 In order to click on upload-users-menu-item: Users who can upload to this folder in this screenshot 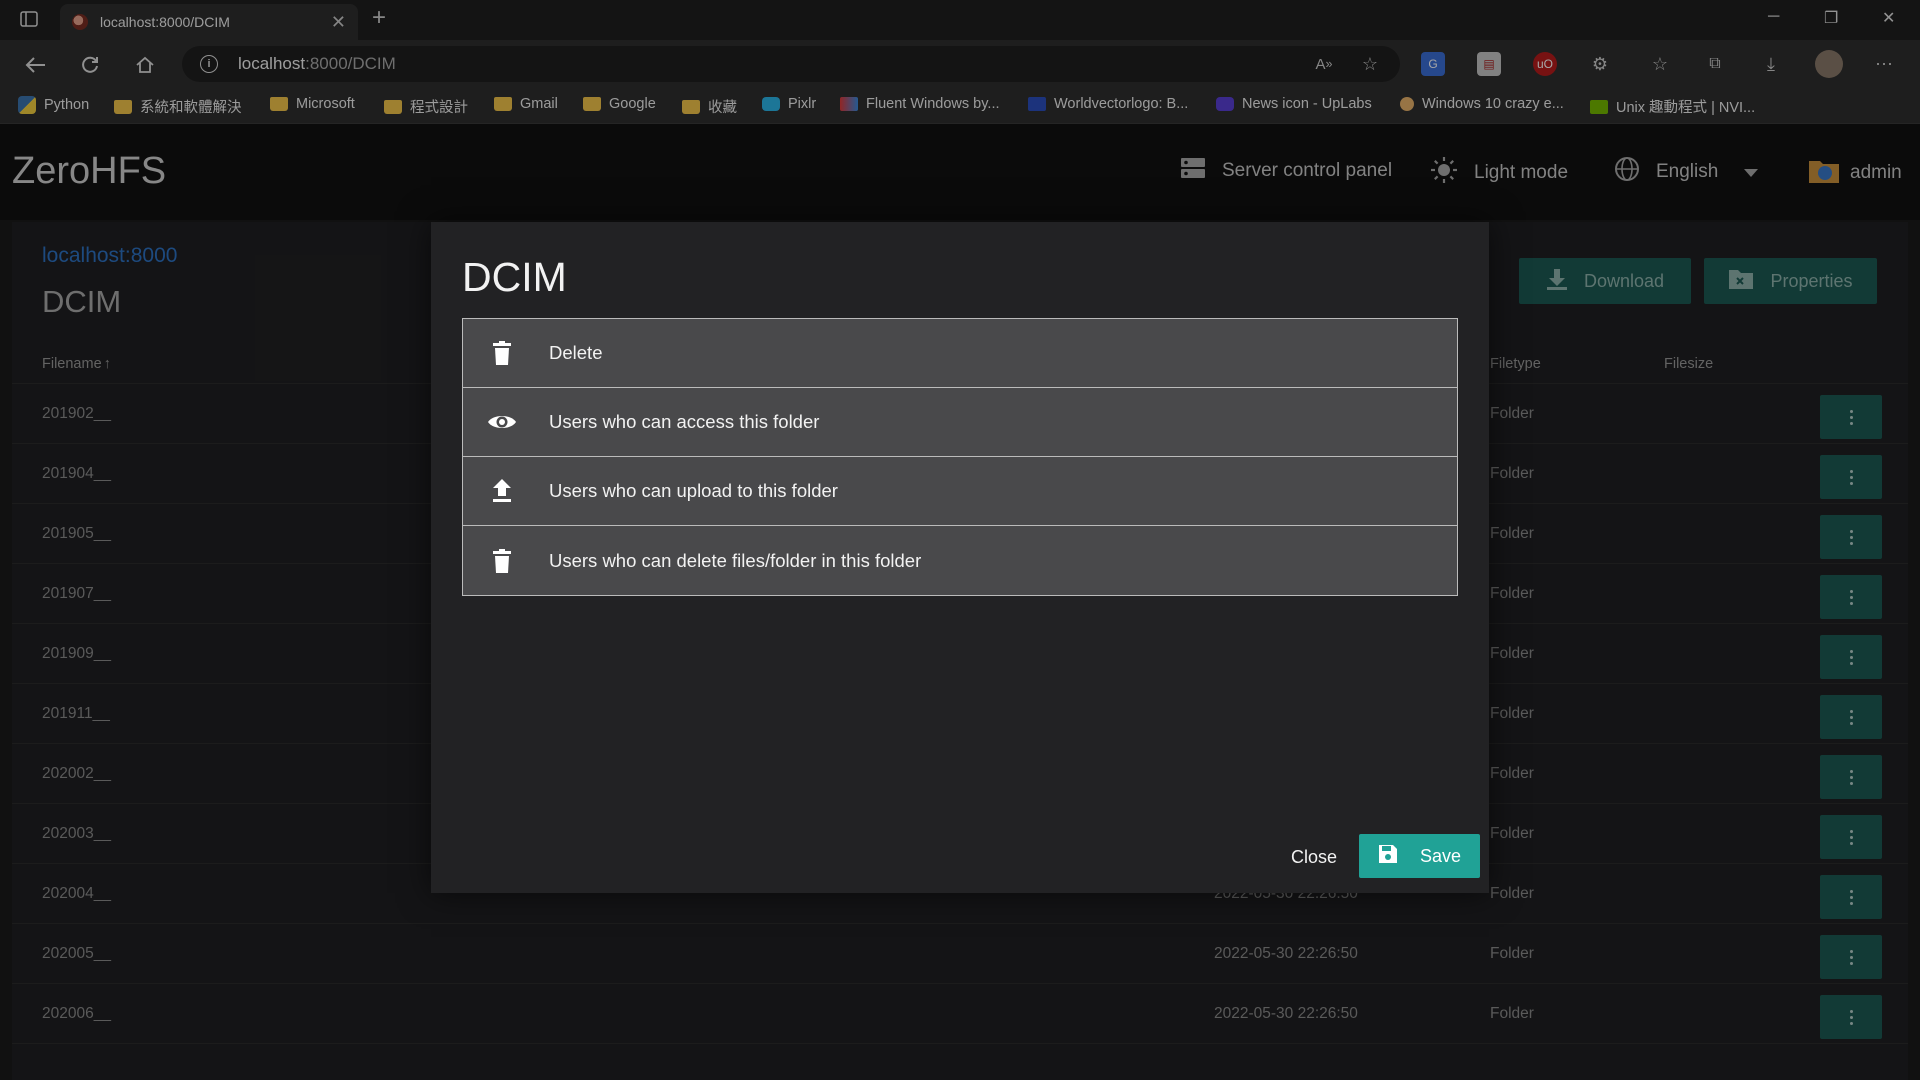, I will do `click(960, 491)`.